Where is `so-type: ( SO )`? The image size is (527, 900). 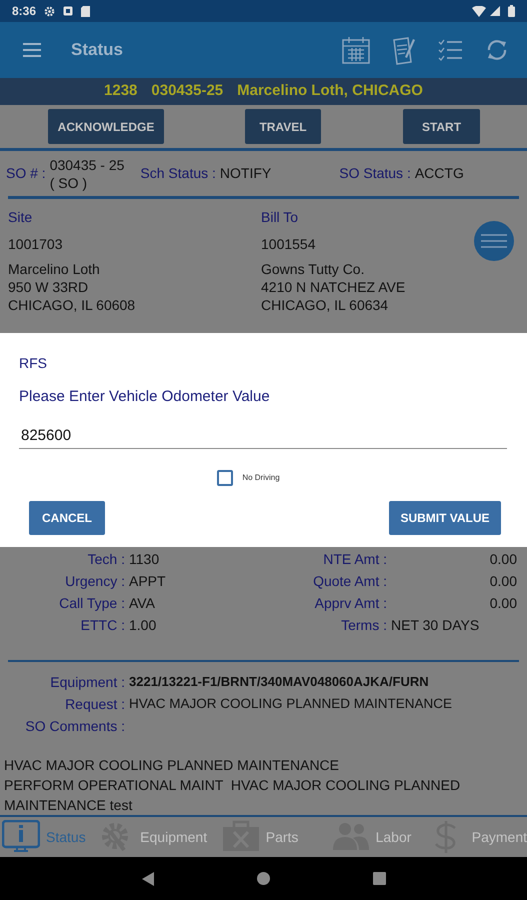
so-type: ( SO ) is located at coordinates (69, 183).